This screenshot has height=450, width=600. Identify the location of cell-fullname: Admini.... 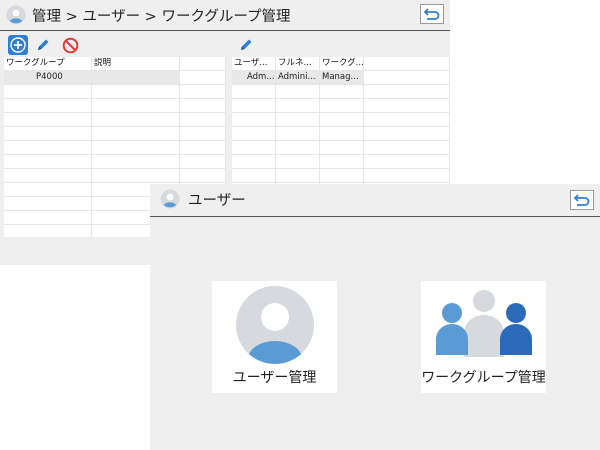
(298, 77).